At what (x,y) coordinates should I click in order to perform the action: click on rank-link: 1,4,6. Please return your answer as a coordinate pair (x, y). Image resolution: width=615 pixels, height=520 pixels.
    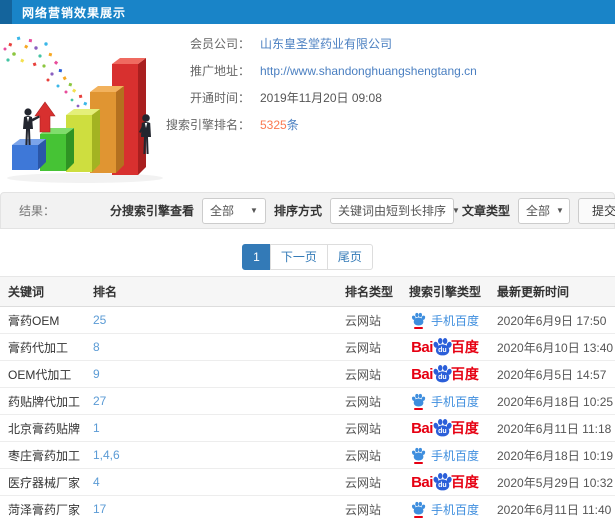
    Looking at the image, I should click on (106, 455).